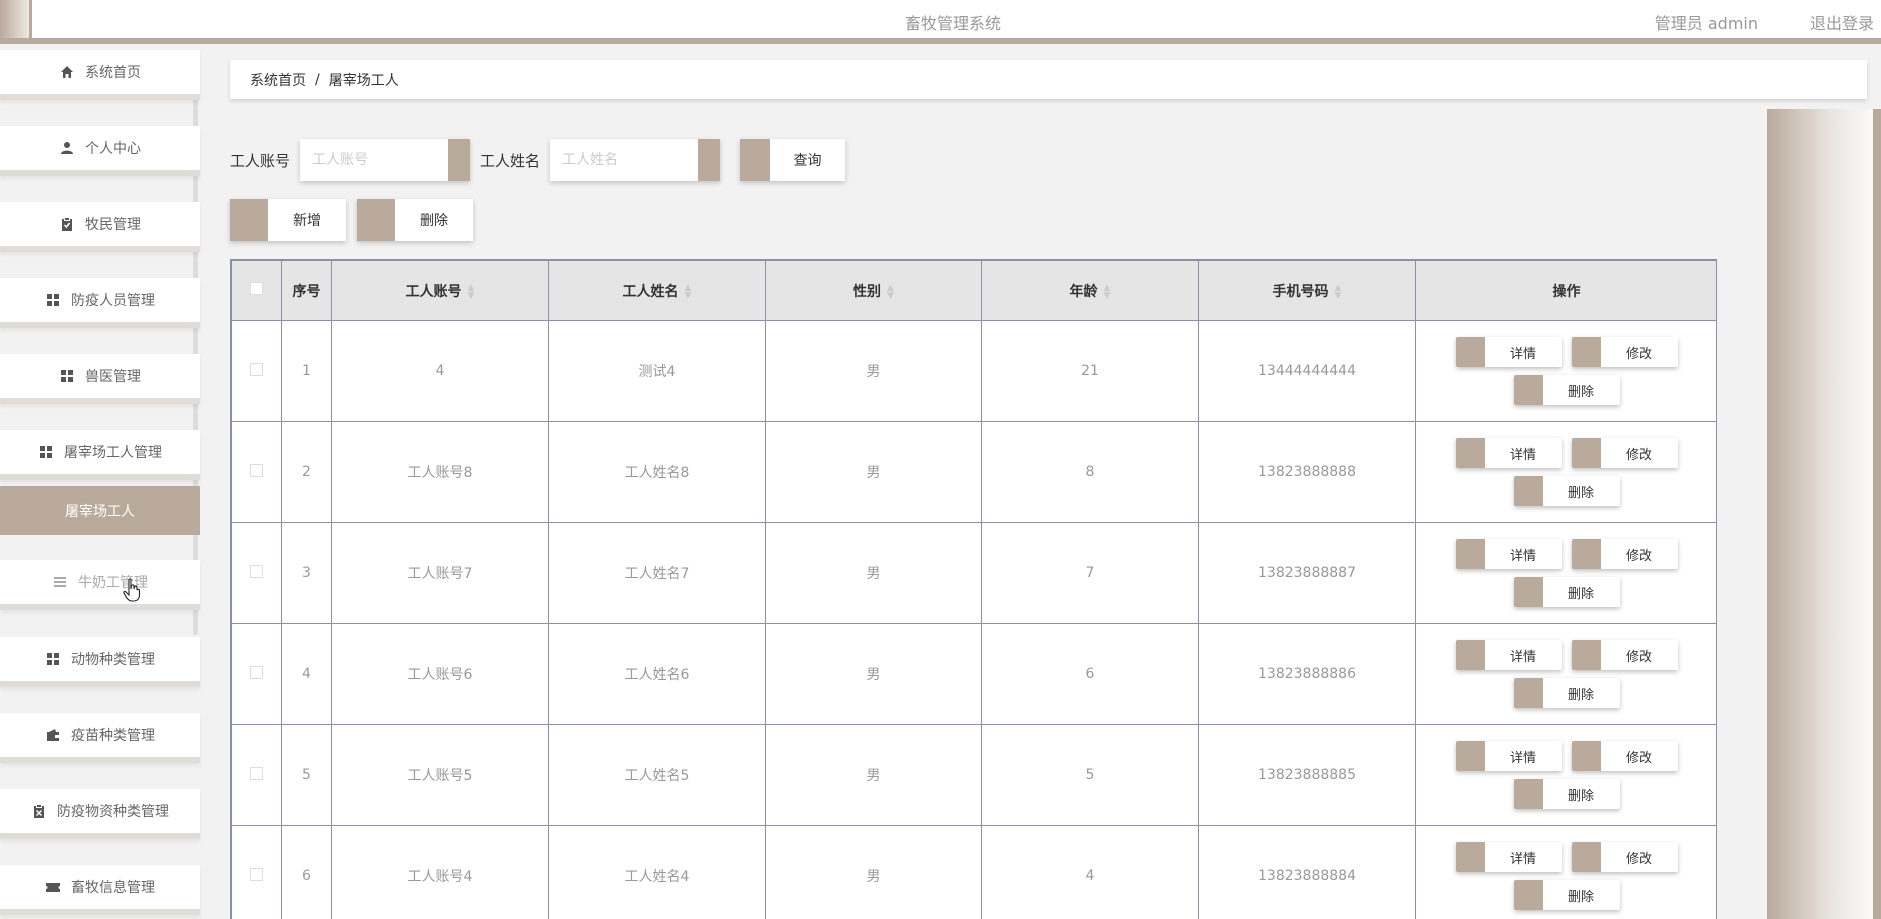 The height and width of the screenshot is (919, 1881). I want to click on breadcrumb-home-link: 系统首页, so click(278, 80).